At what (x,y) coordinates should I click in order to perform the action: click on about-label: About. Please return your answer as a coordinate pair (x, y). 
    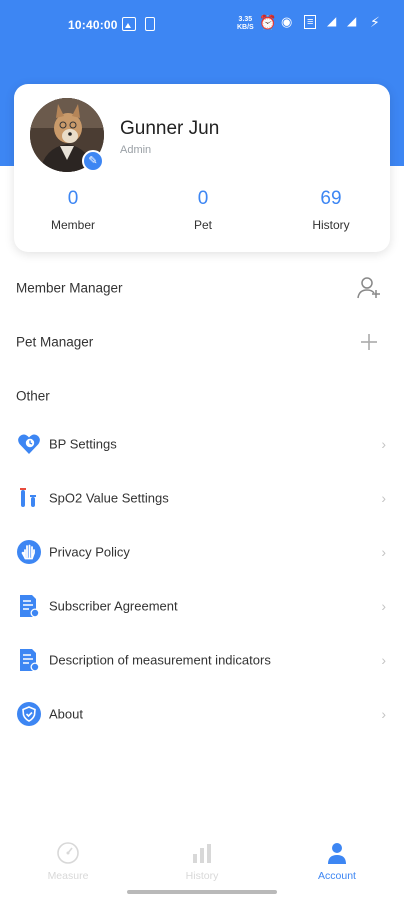
    Looking at the image, I should click on (66, 714).